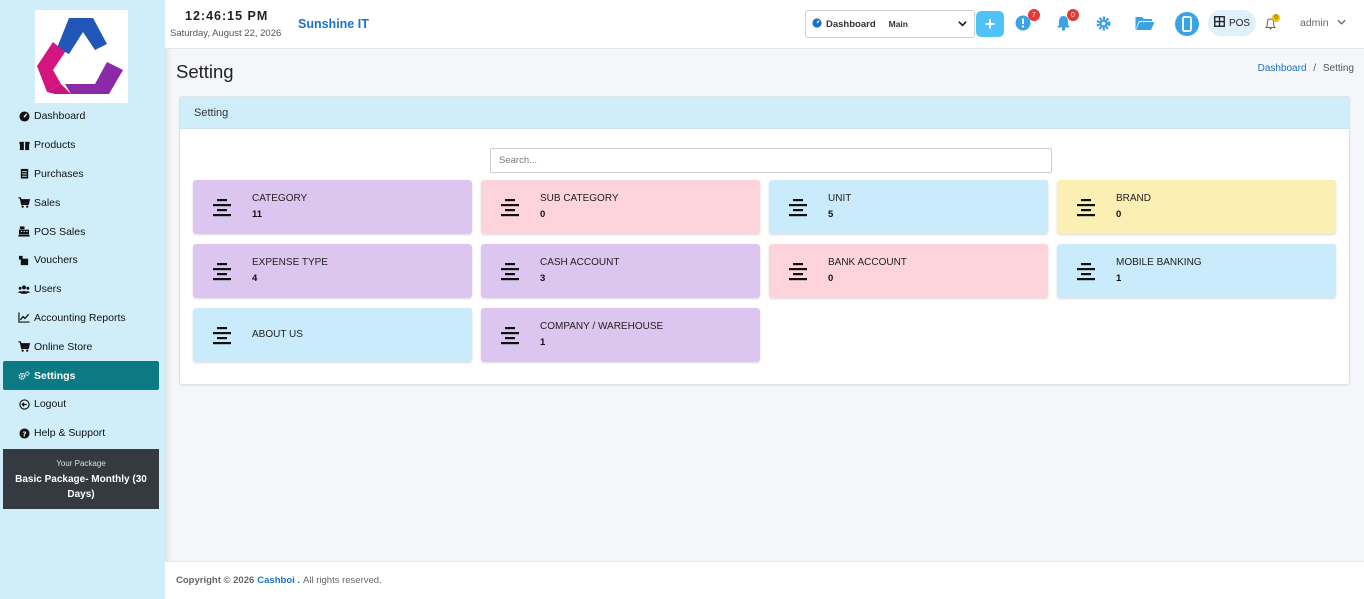 The image size is (1364, 599). What do you see at coordinates (215, 580) in the screenshot?
I see `copyright-text: Copyright © 2026` at bounding box center [215, 580].